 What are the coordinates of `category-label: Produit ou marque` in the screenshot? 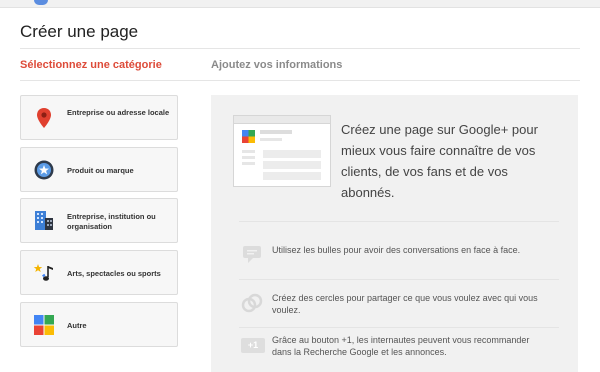 It's located at (100, 170).